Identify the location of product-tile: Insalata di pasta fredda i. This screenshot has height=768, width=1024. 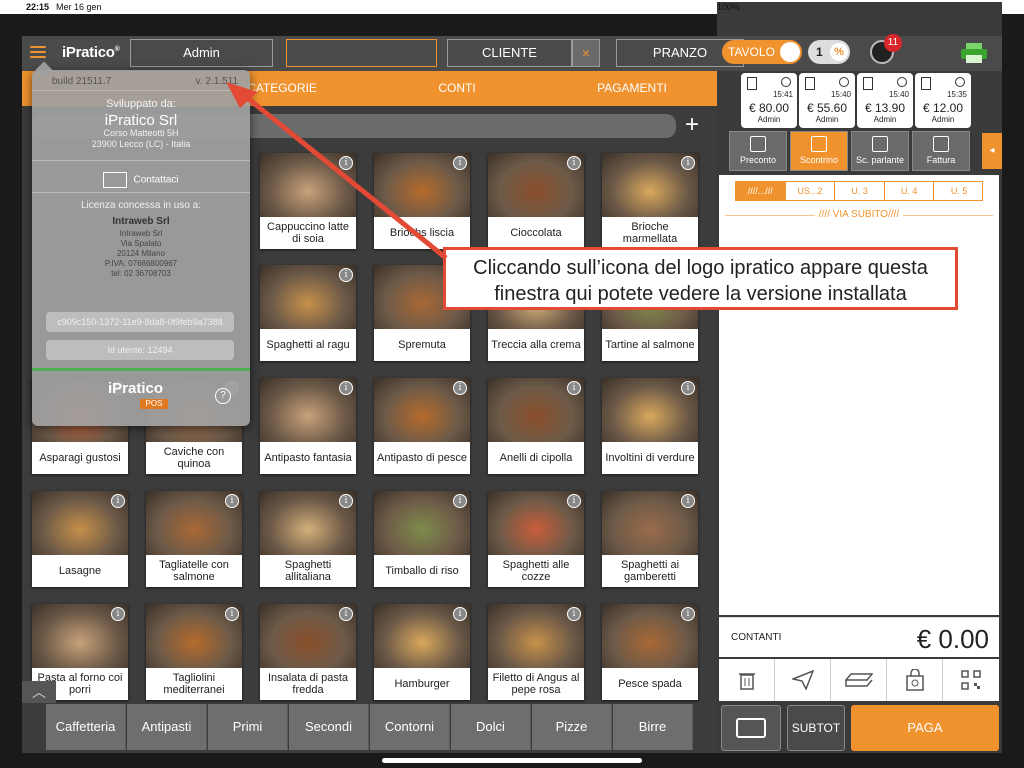
(308, 652).